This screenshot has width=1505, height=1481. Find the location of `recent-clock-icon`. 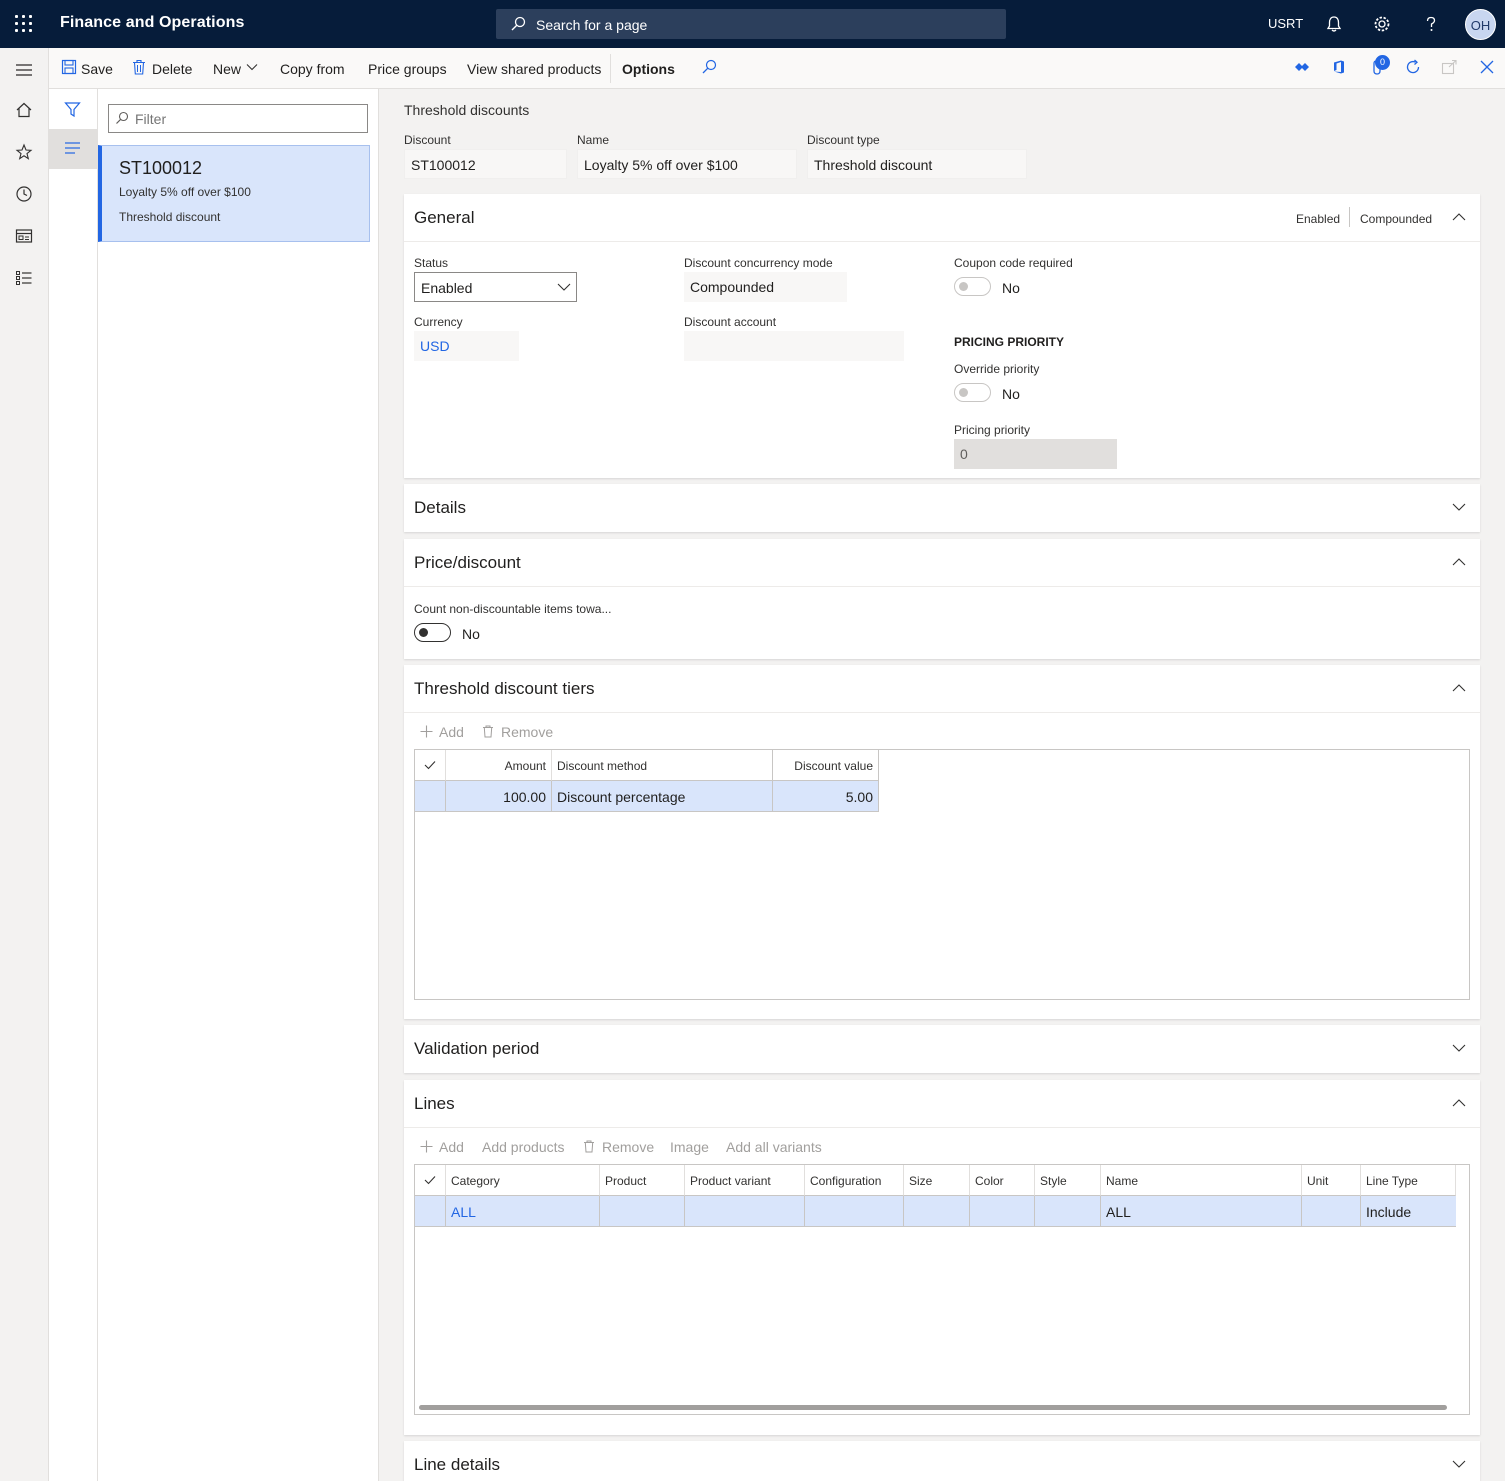

recent-clock-icon is located at coordinates (24, 194).